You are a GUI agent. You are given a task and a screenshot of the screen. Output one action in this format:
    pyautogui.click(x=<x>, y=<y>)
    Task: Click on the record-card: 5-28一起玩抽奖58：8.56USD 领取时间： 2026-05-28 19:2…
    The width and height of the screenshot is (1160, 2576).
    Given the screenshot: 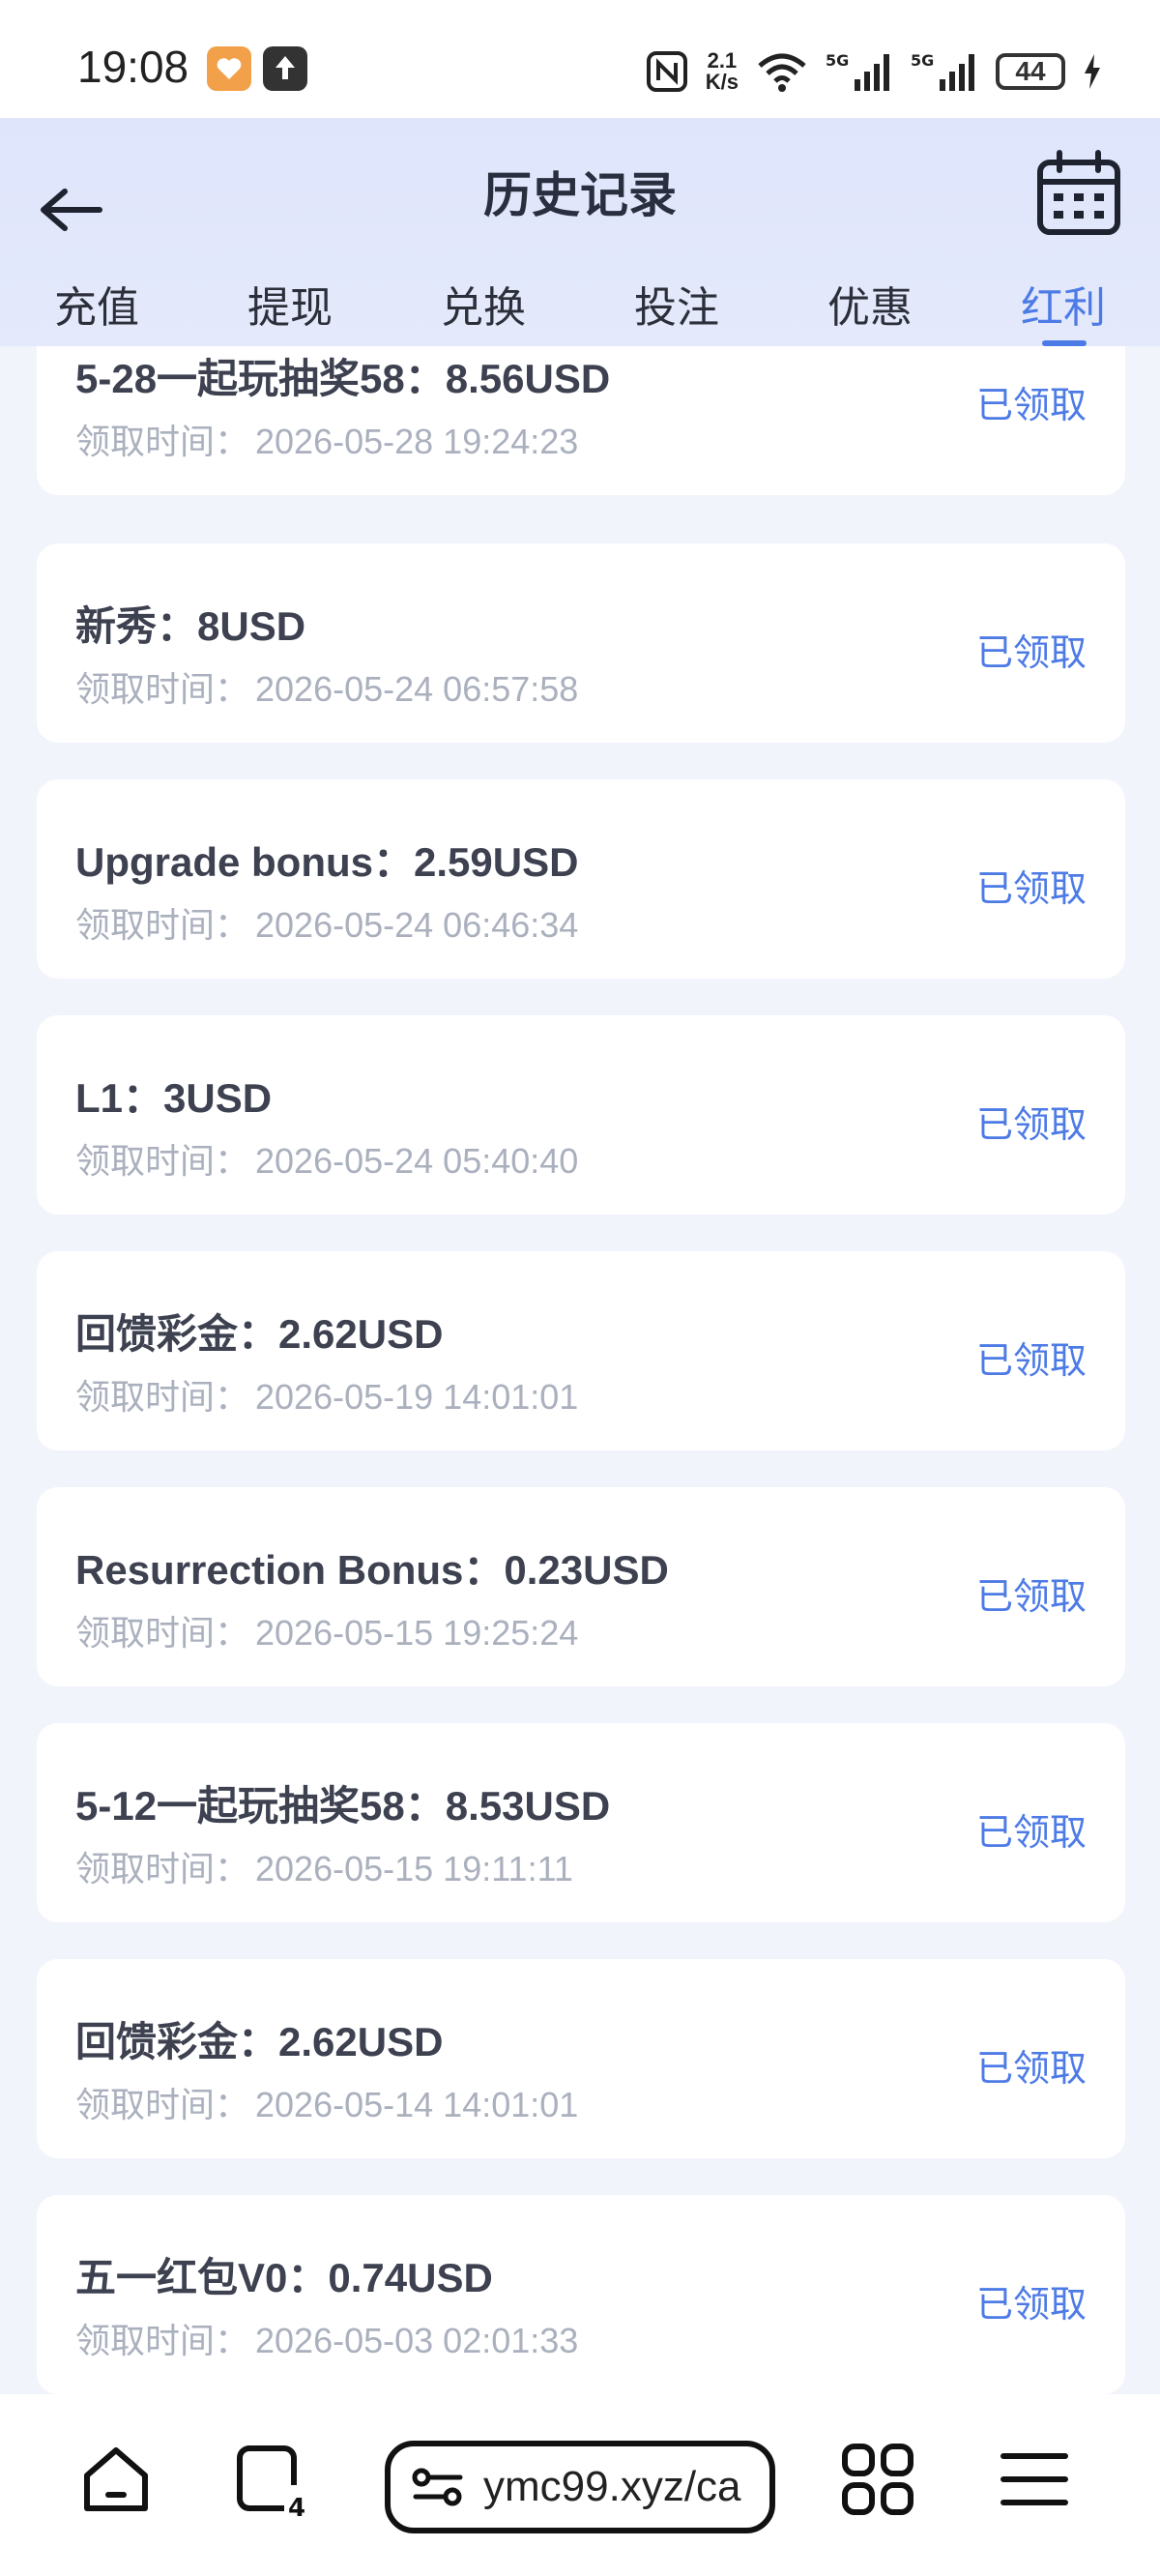 What is the action you would take?
    pyautogui.click(x=581, y=420)
    